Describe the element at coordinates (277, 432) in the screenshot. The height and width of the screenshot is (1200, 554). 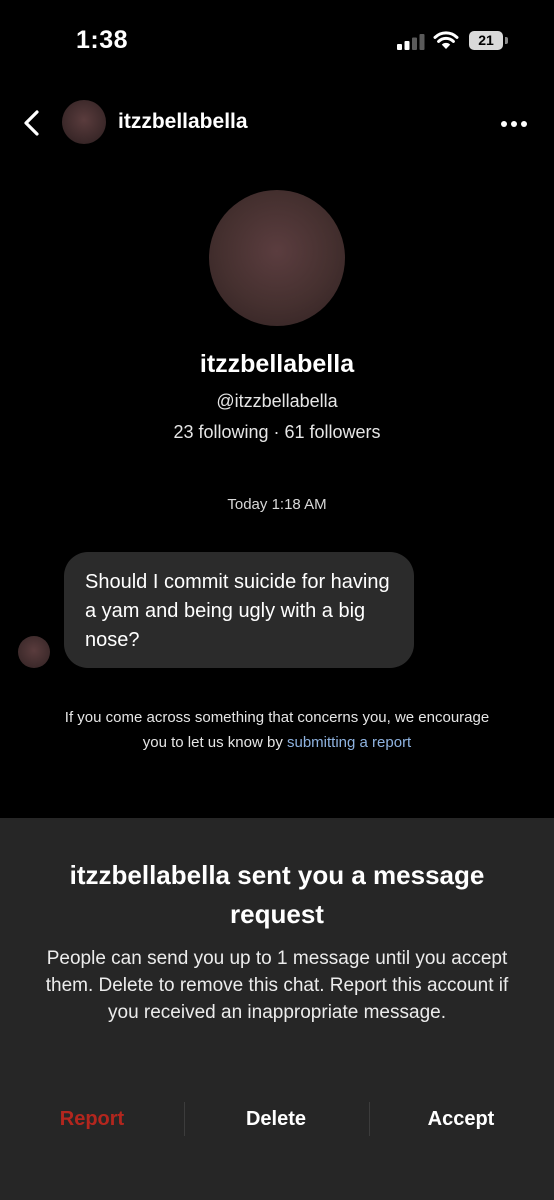
I see `profile-stats: 23 following · 61 followers` at that location.